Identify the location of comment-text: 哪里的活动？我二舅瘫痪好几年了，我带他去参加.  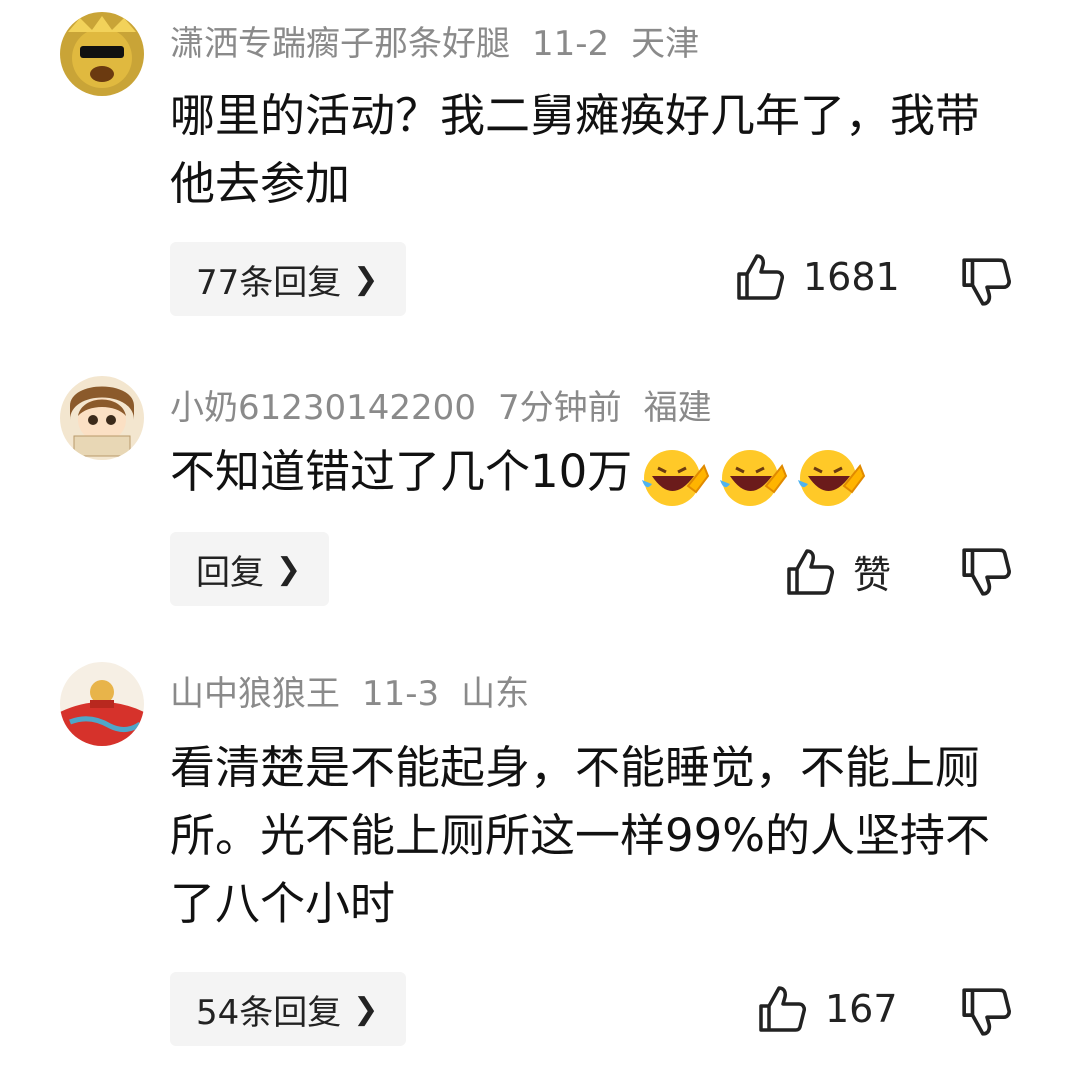
(575, 149).